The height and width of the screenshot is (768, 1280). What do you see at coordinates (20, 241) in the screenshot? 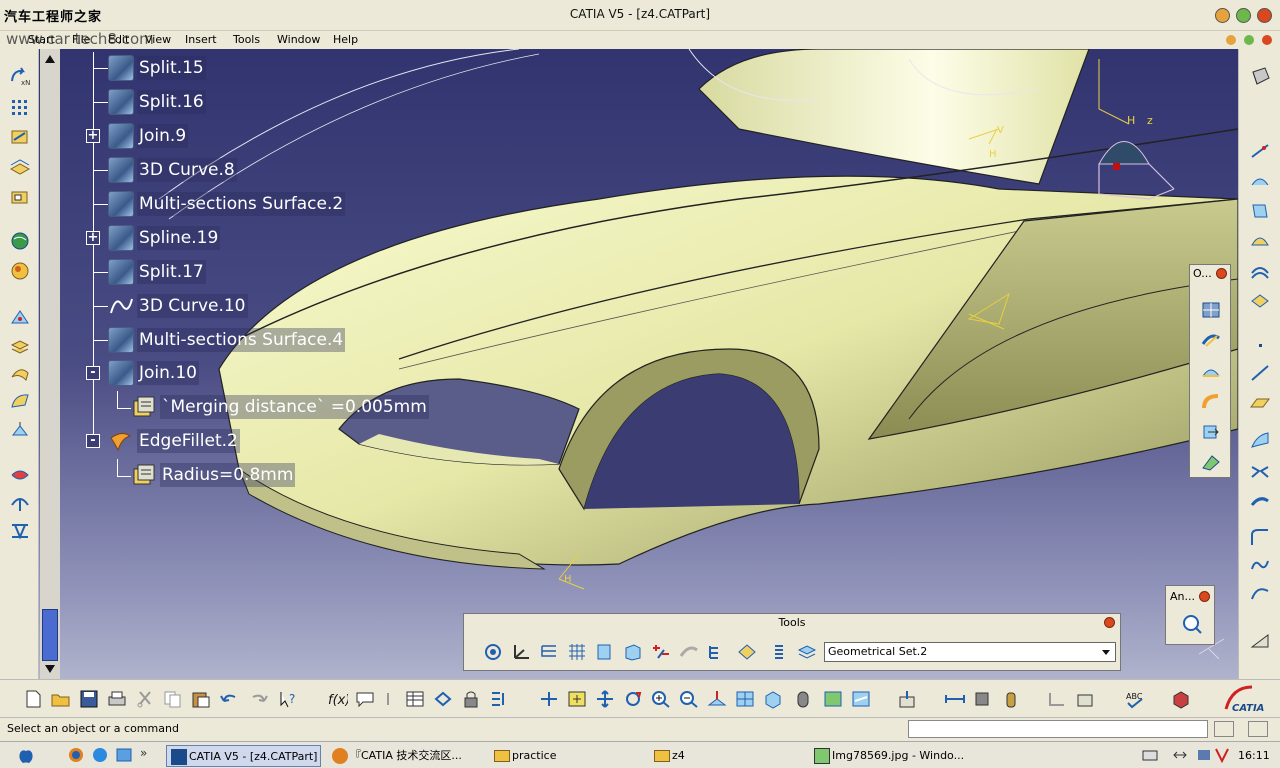
I see `globe-icon` at bounding box center [20, 241].